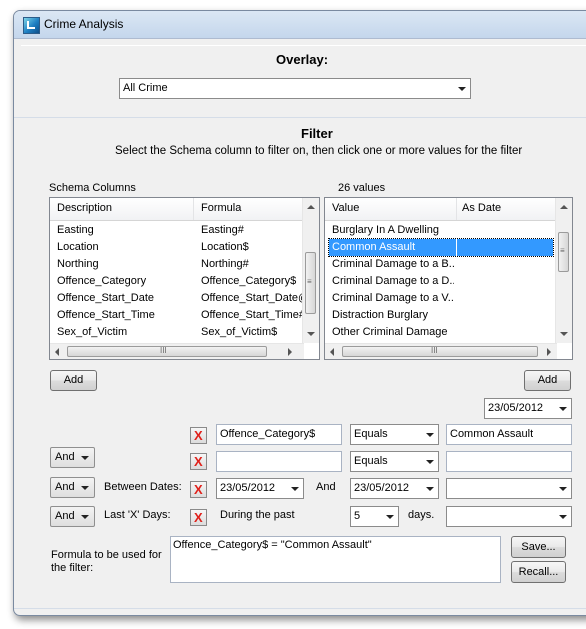 Image resolution: width=586 pixels, height=629 pixels. I want to click on condition-2-conjunction-select: And, so click(72, 457).